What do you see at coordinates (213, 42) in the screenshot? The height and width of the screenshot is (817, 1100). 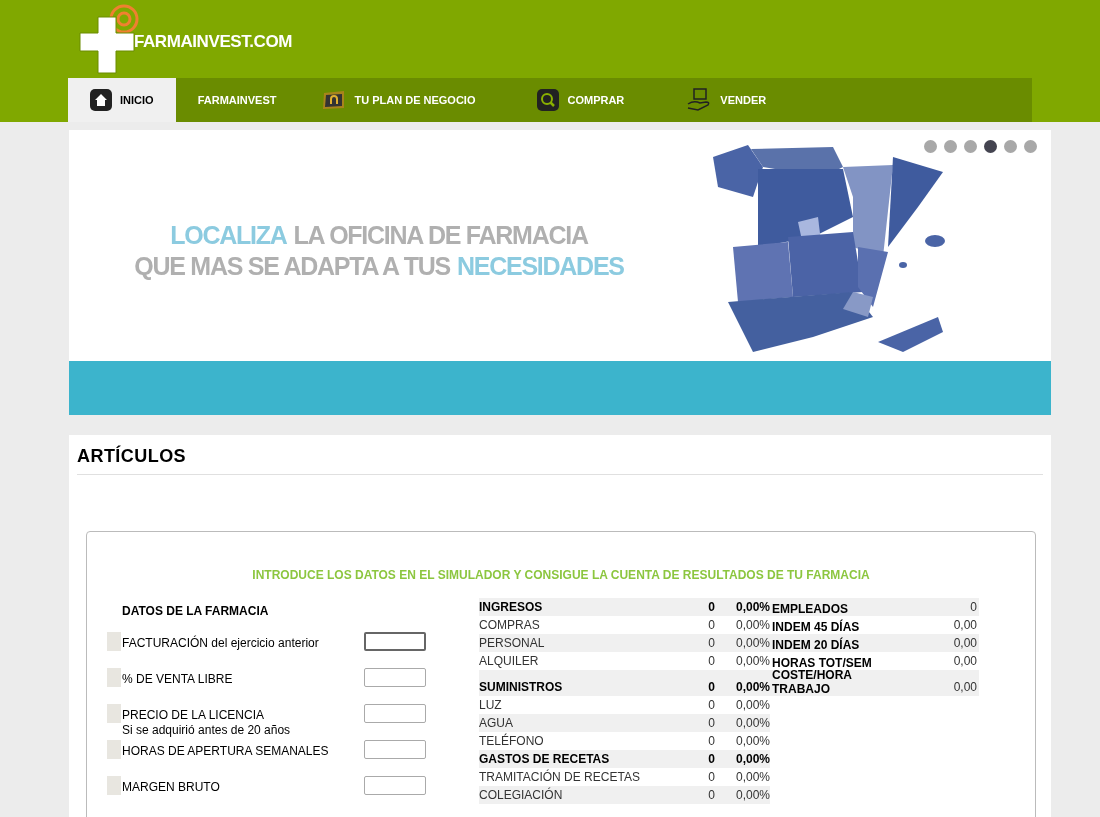 I see `logo-text: FARMAINVEST.COM` at bounding box center [213, 42].